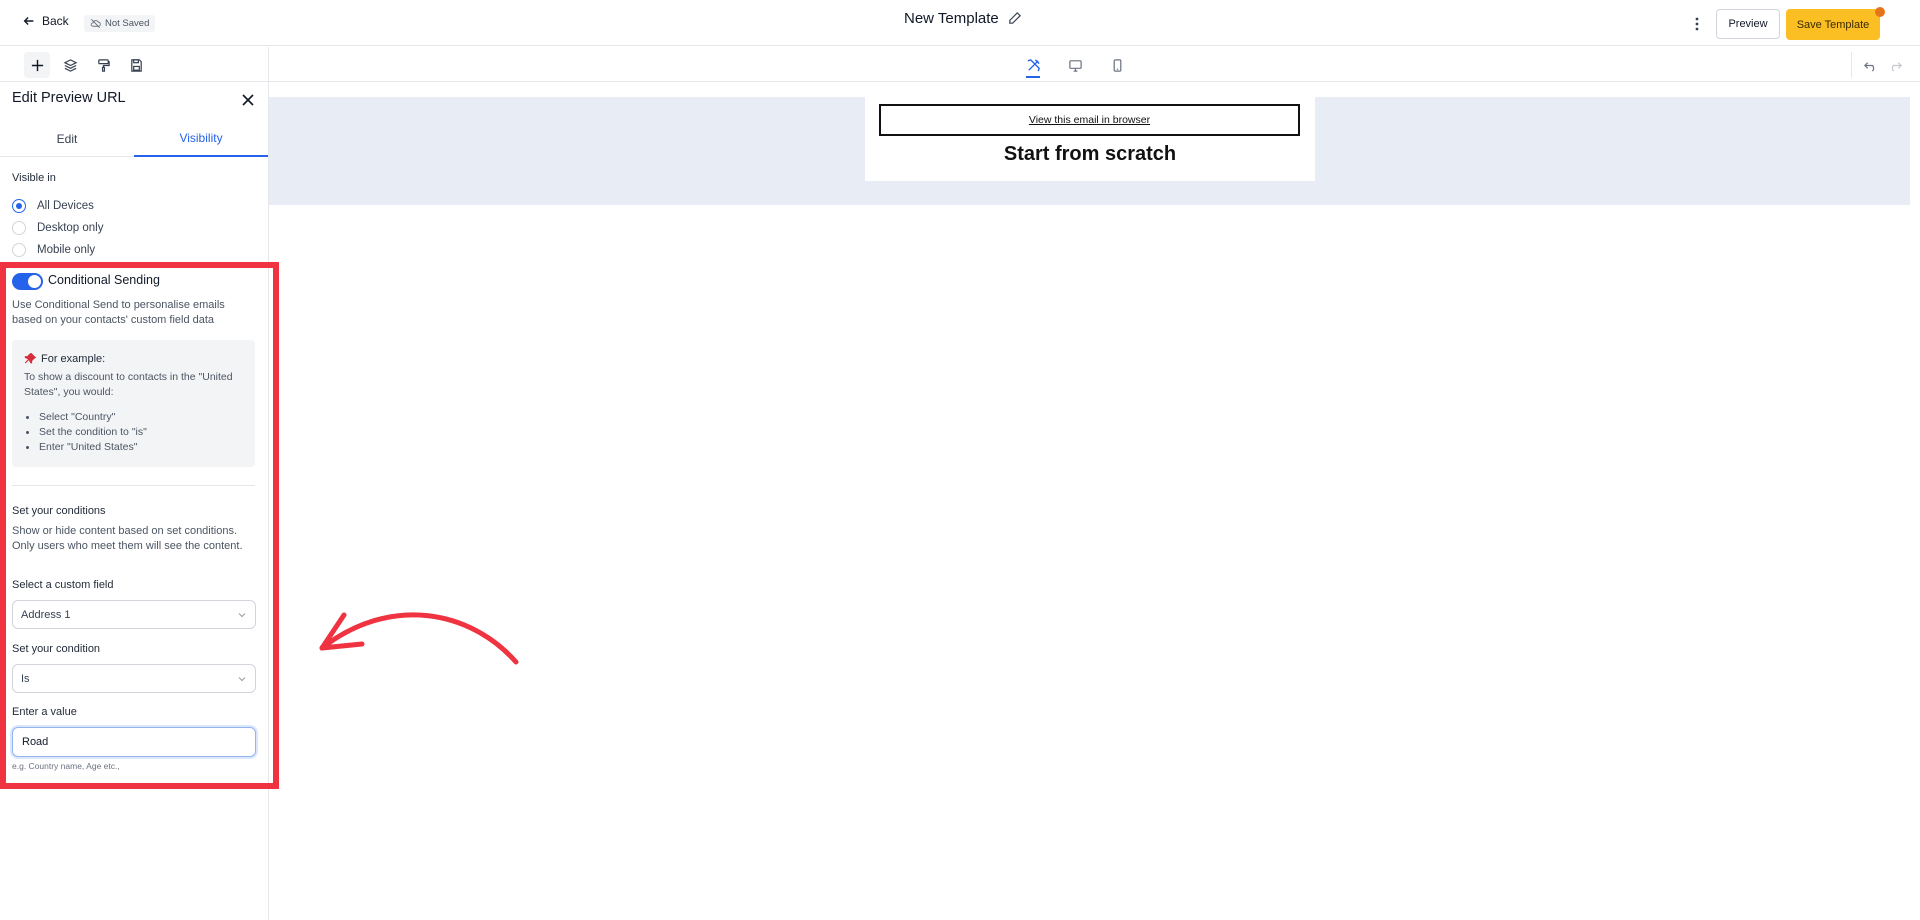 The height and width of the screenshot is (920, 1920). Describe the element at coordinates (66, 250) in the screenshot. I see `radio-label: Mobile only` at that location.